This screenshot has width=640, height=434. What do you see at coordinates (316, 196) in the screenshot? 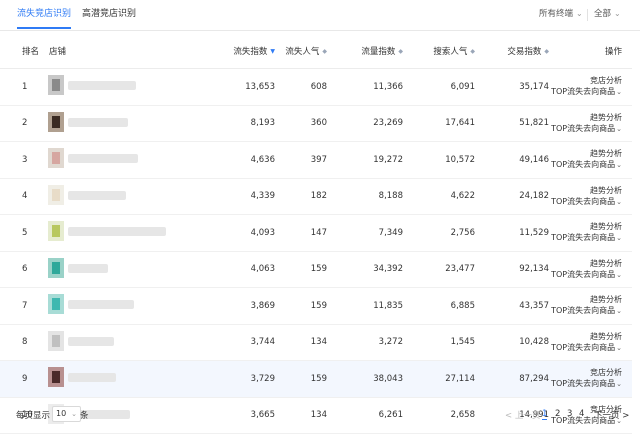
I see `table-row: 4 4,339 182 8,188 4,622 24,182 趋势分析 TOP流失去向商品⌄` at bounding box center [316, 196].